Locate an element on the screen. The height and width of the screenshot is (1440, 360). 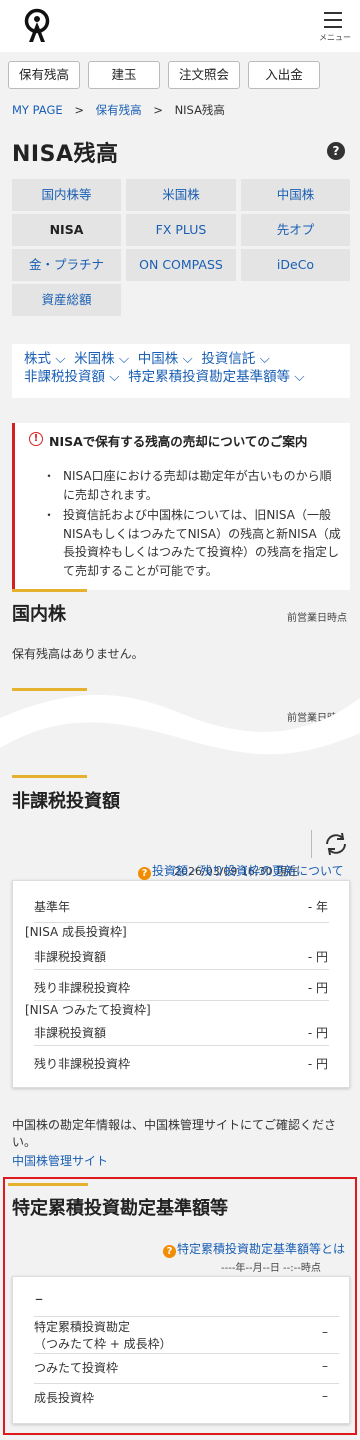
tab-on-compass: ON COMPASS is located at coordinates (181, 265).